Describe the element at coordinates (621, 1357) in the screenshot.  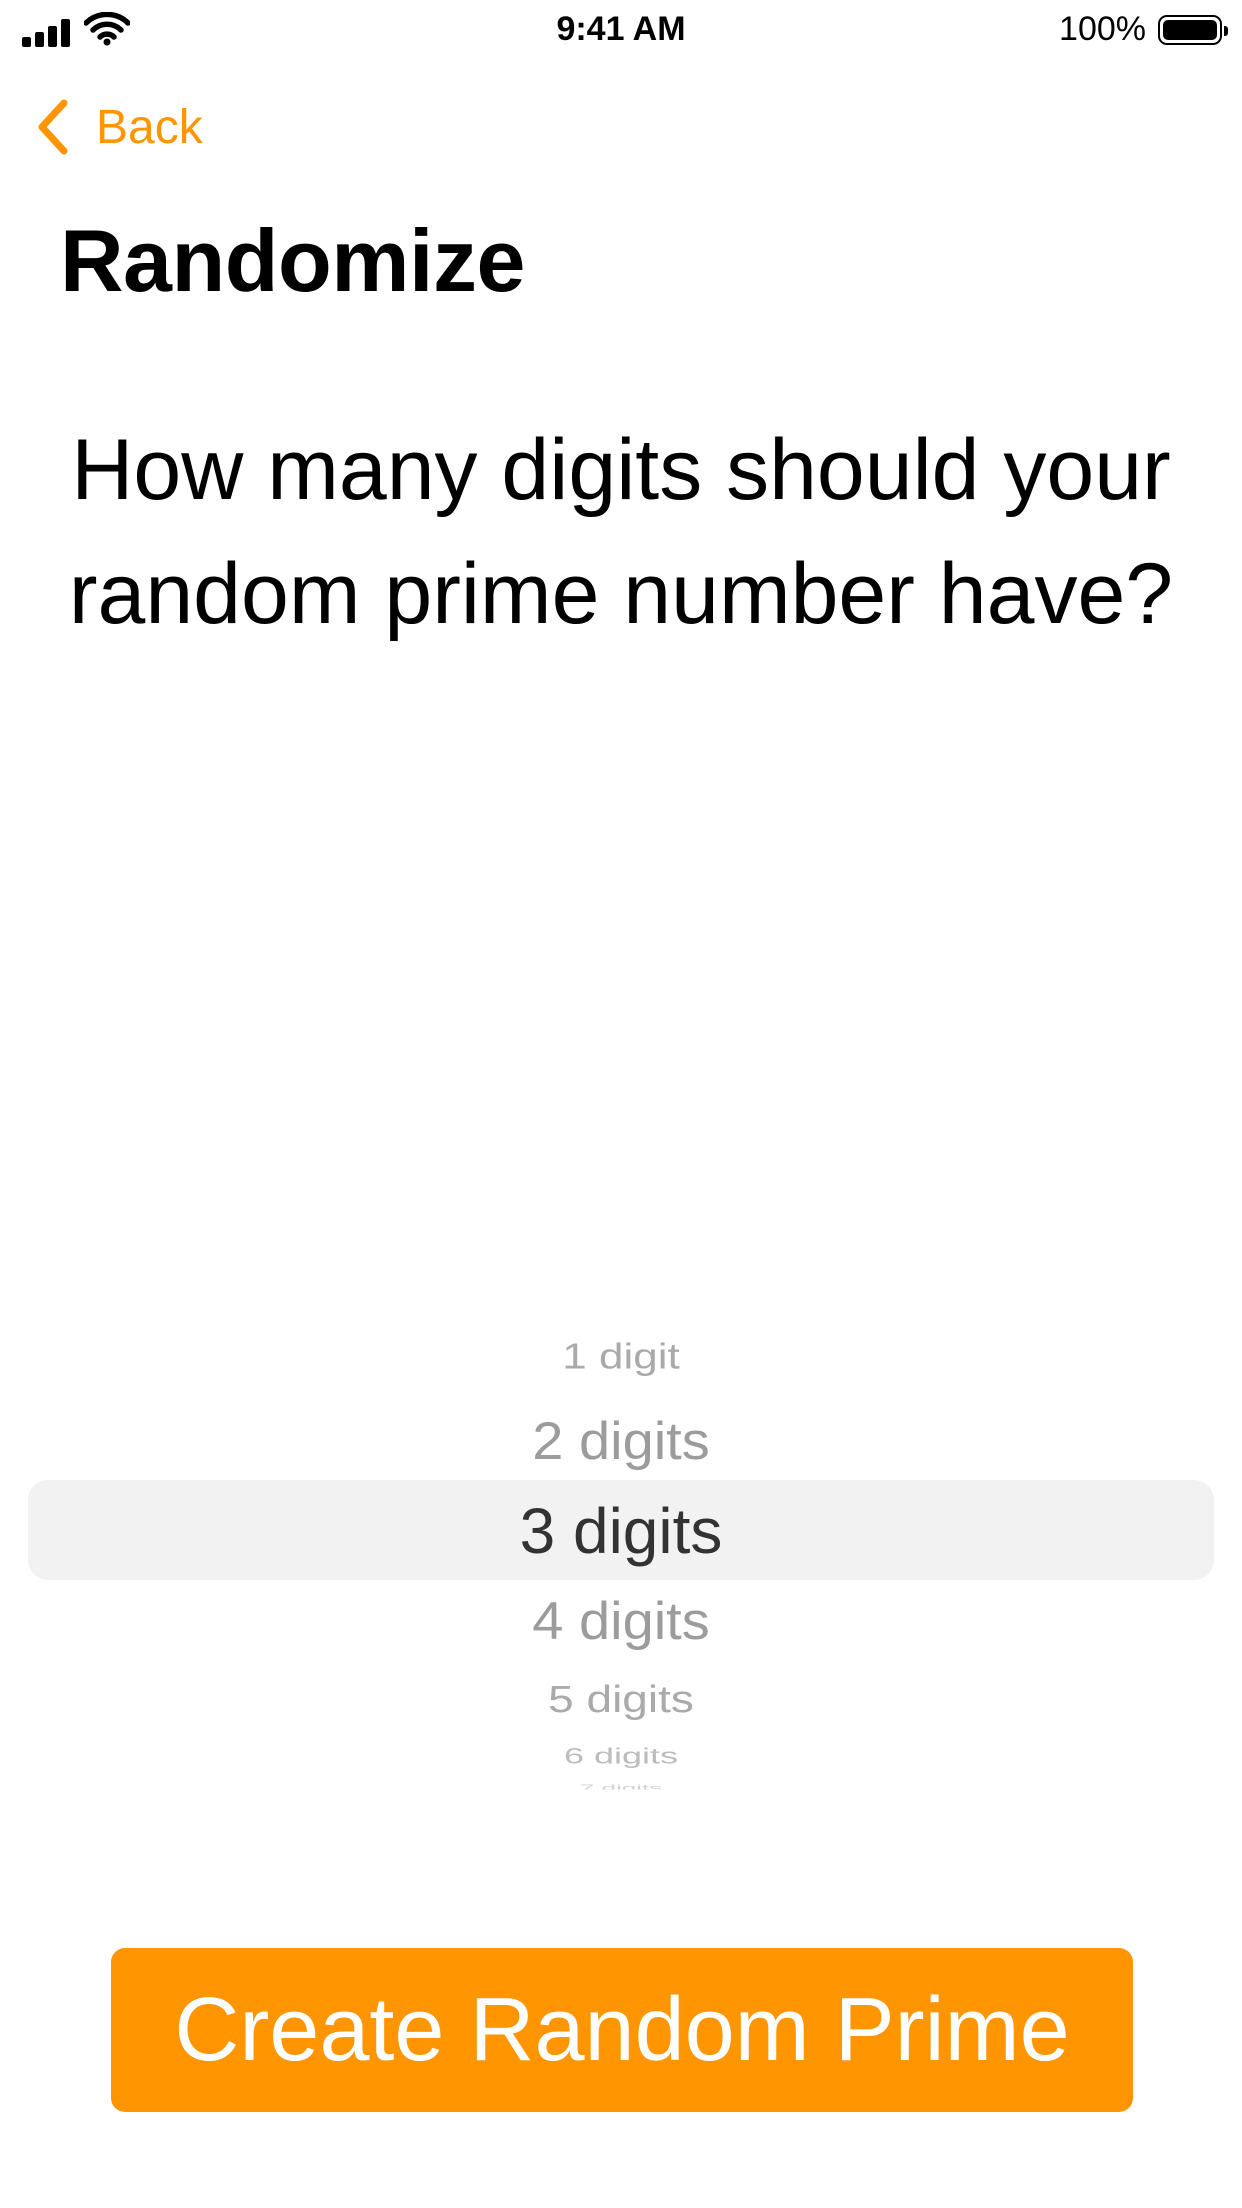
I see `picker-option: 1 digit` at that location.